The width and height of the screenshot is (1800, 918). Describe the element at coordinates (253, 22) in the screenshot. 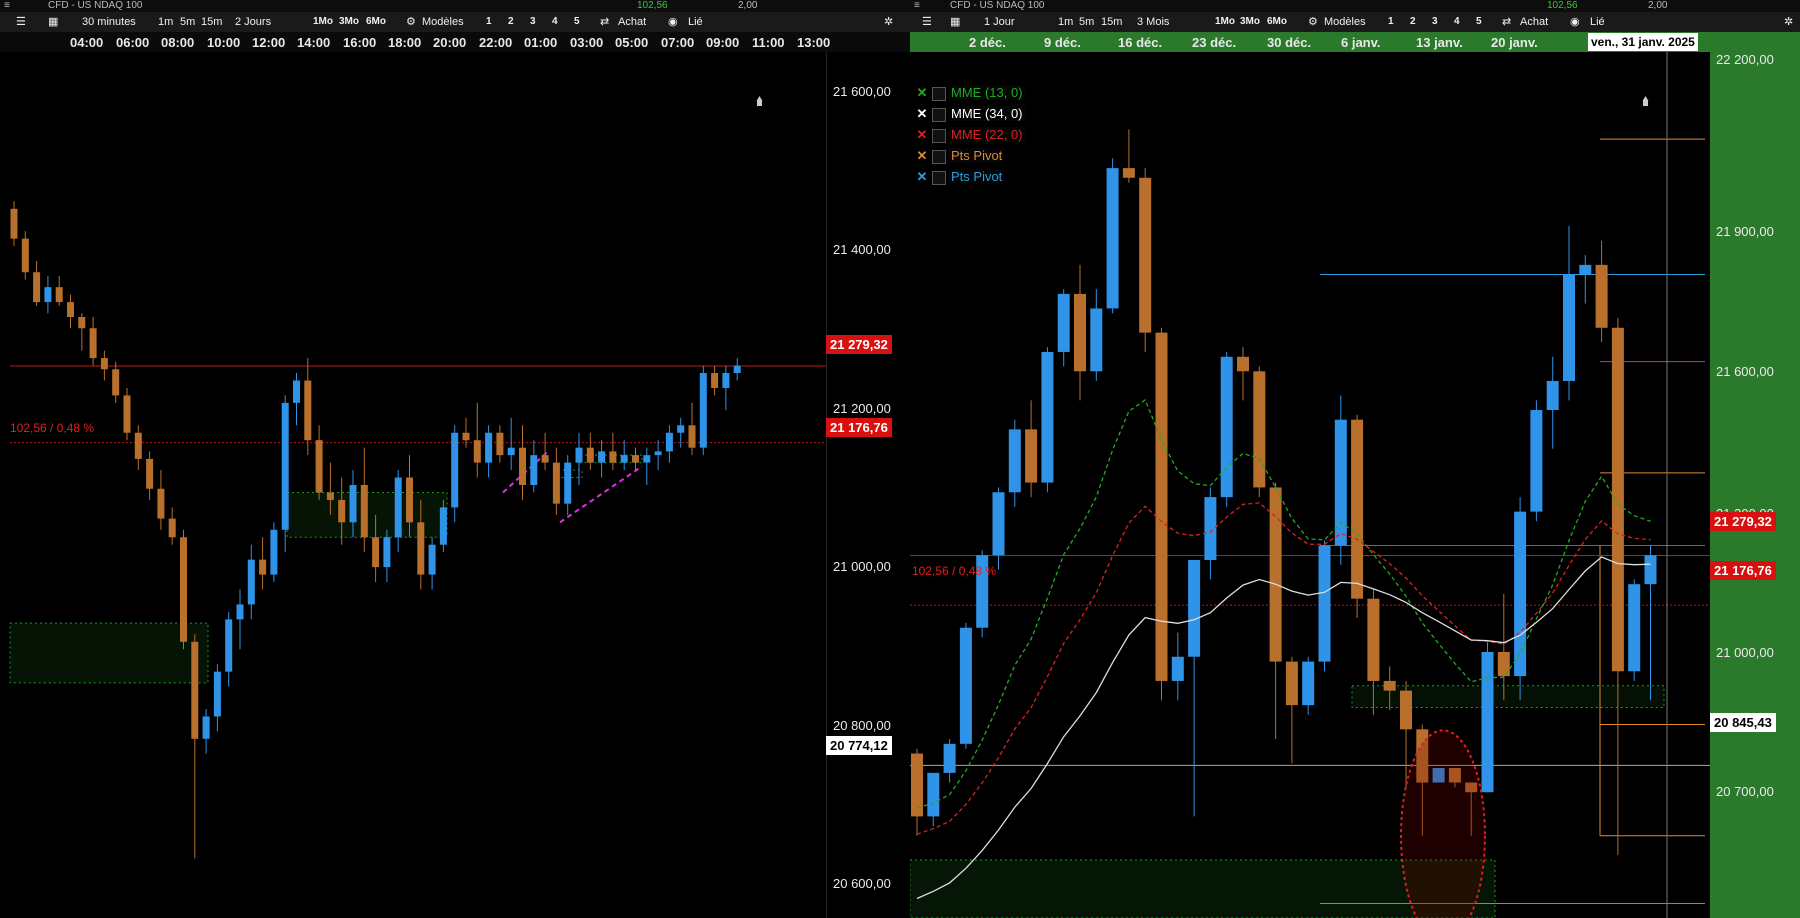

I see `range-select: 2 Jours` at that location.